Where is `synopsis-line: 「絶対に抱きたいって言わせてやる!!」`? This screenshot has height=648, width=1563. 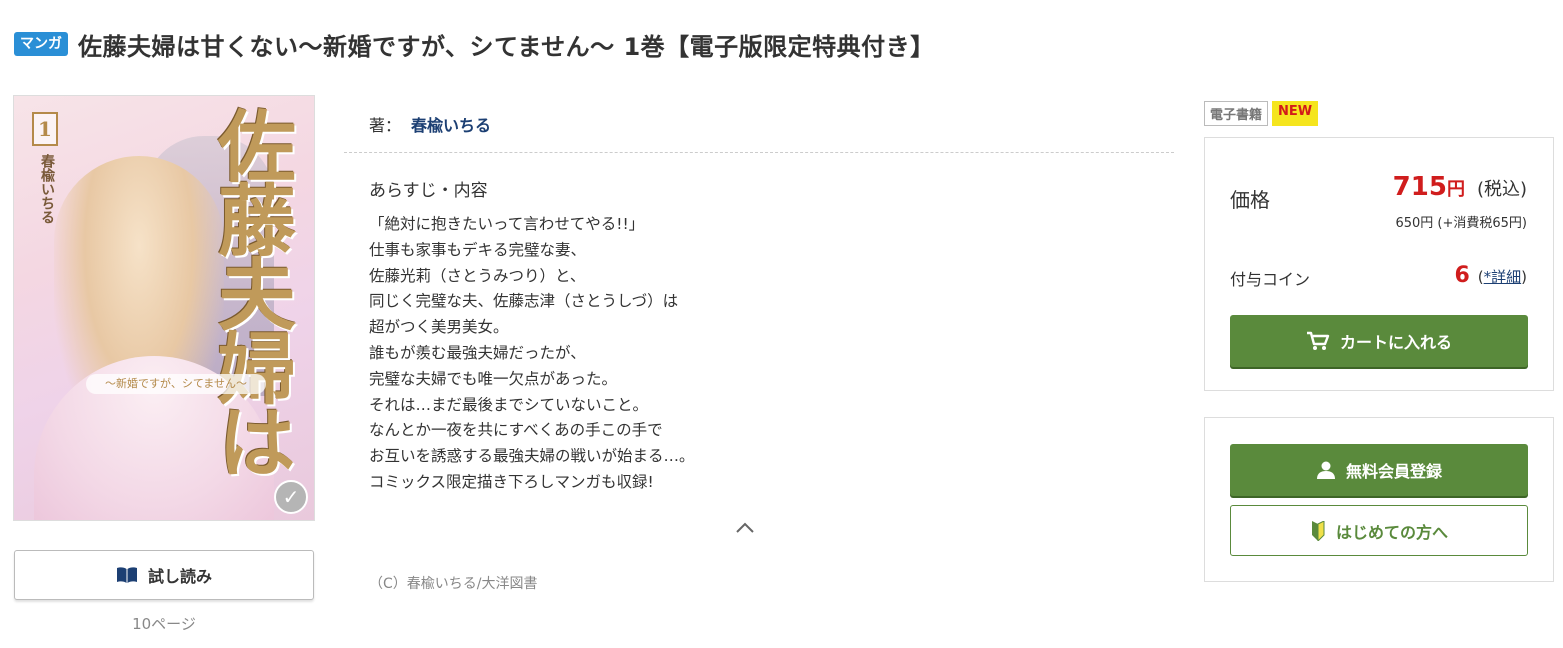
synopsis-line: 「絶対に抱きたいって言わせてやる!!」 is located at coordinates (507, 224).